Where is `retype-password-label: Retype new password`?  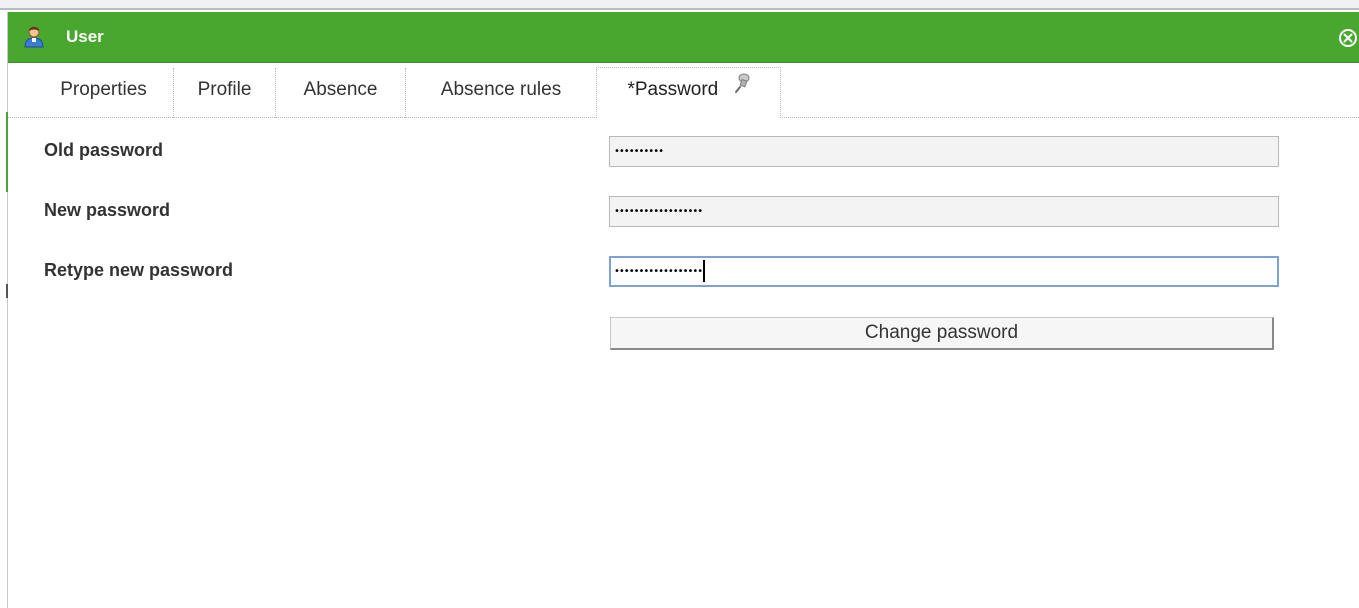 retype-password-label: Retype new password is located at coordinates (139, 270).